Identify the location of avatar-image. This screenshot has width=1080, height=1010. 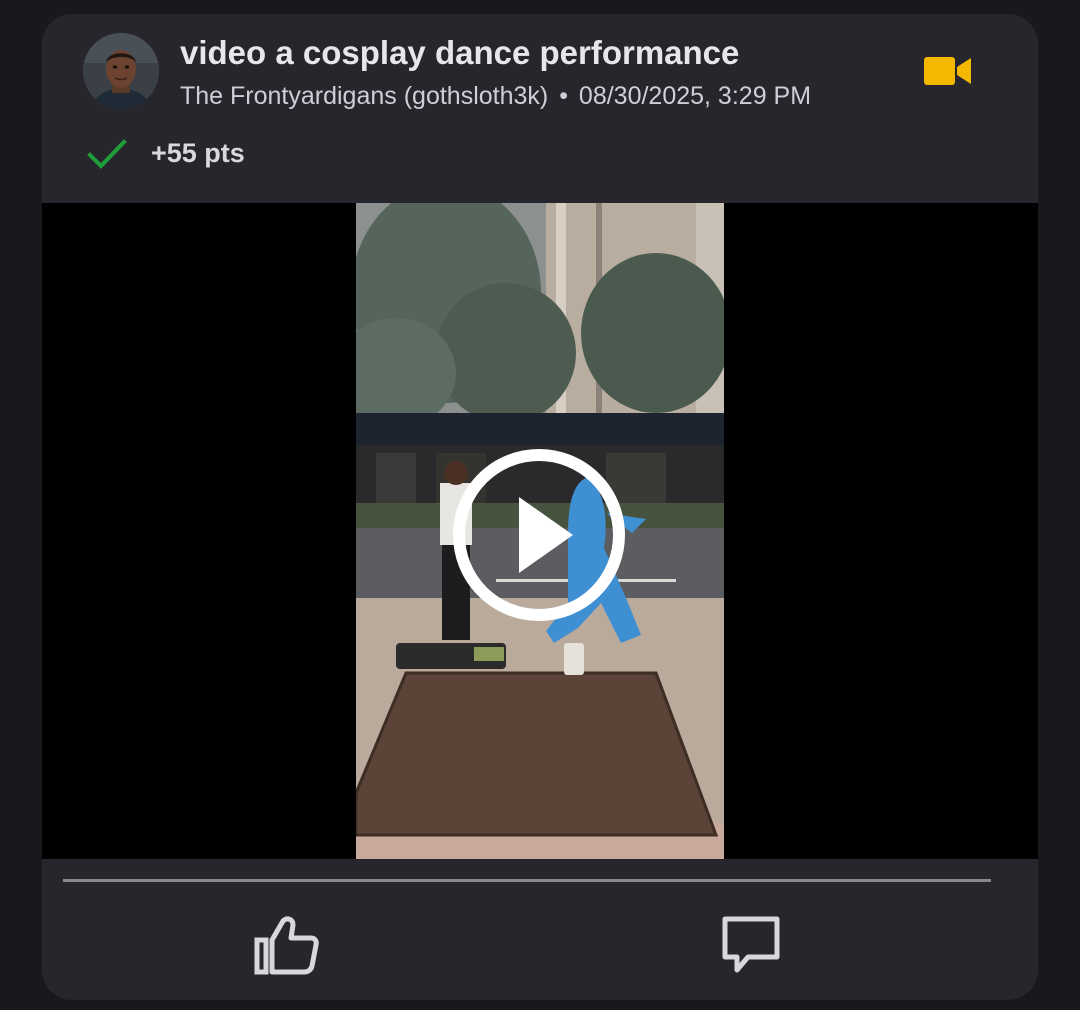
(121, 71).